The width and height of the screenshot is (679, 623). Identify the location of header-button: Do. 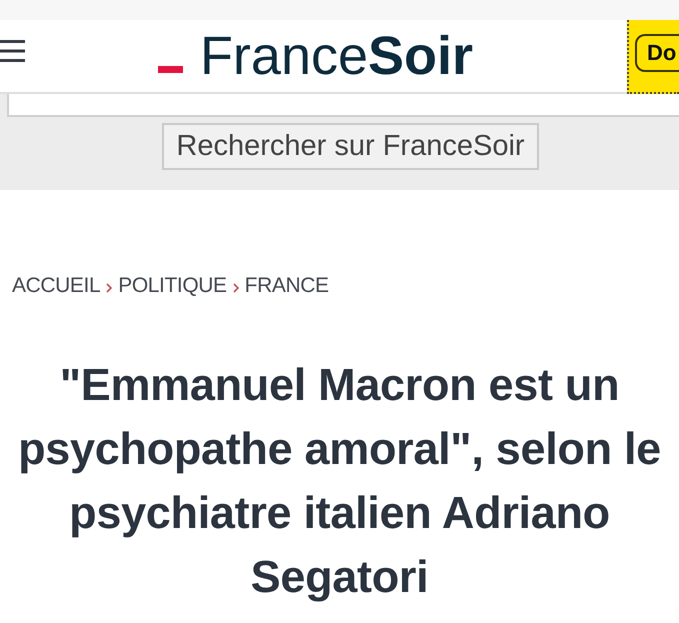
(653, 57).